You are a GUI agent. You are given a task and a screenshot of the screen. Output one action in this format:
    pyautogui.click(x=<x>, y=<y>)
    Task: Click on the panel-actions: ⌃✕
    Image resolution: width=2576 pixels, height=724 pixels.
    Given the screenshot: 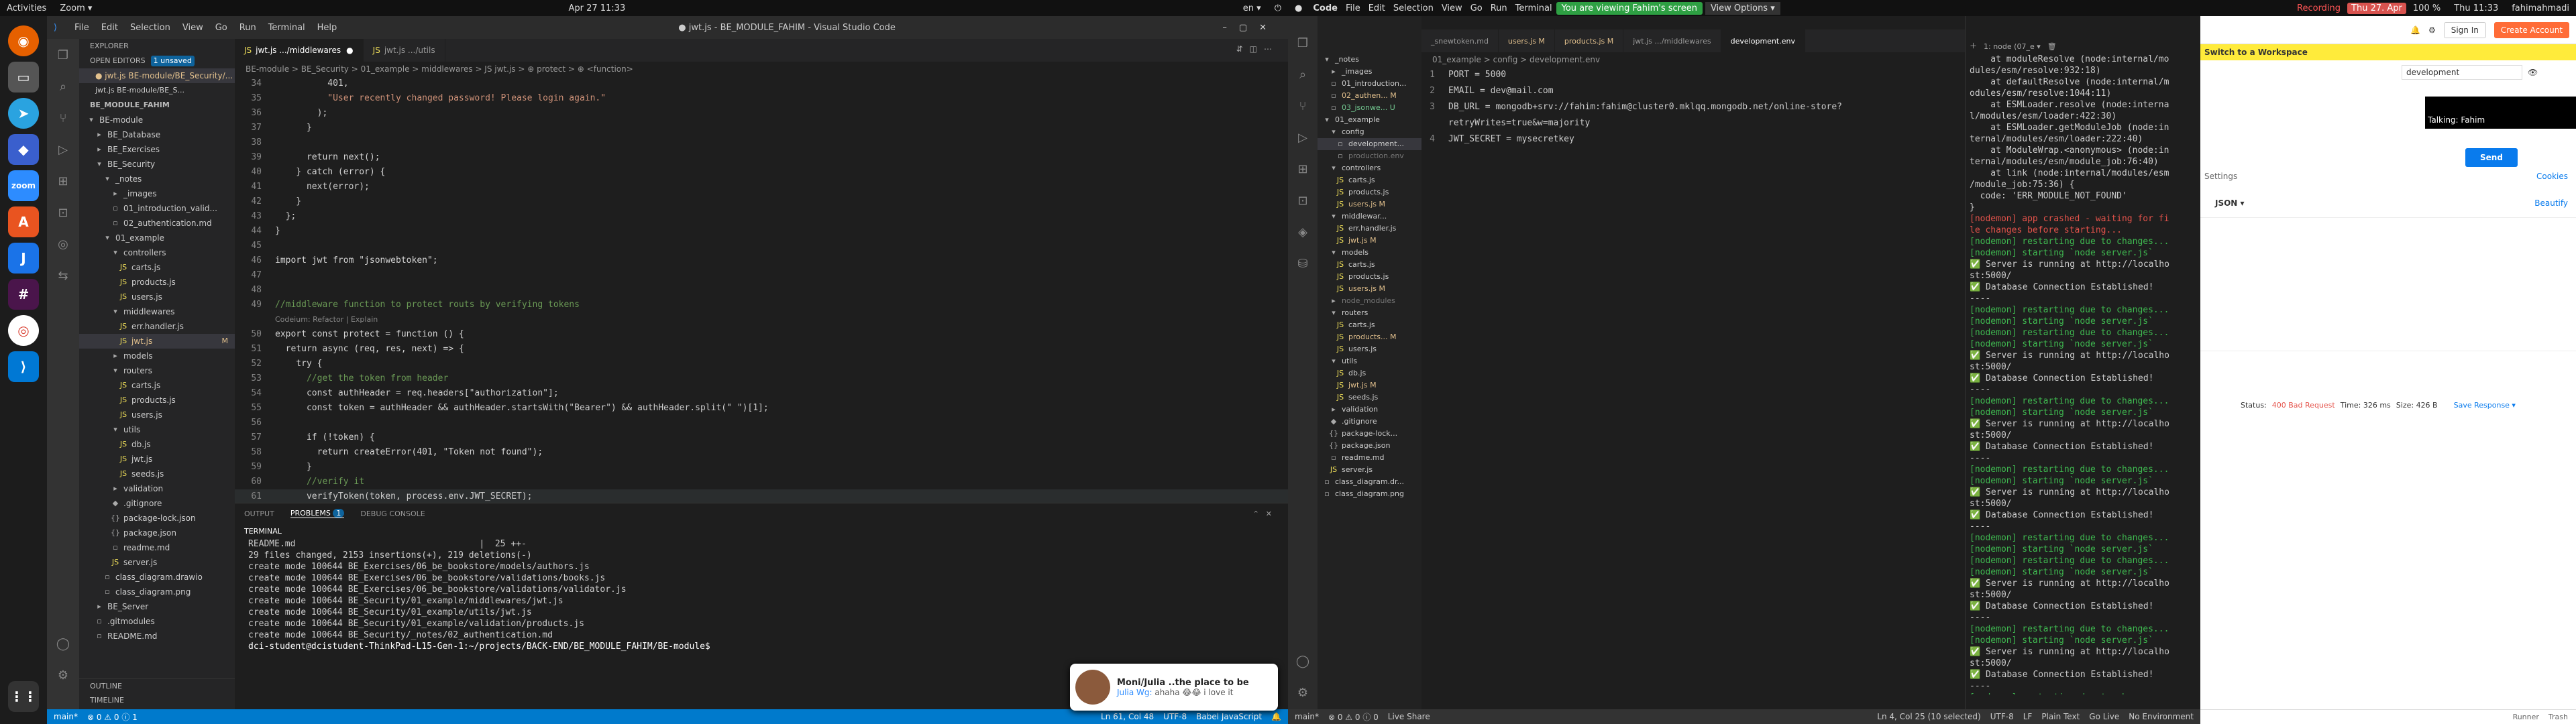 What is the action you would take?
    pyautogui.click(x=1270, y=513)
    